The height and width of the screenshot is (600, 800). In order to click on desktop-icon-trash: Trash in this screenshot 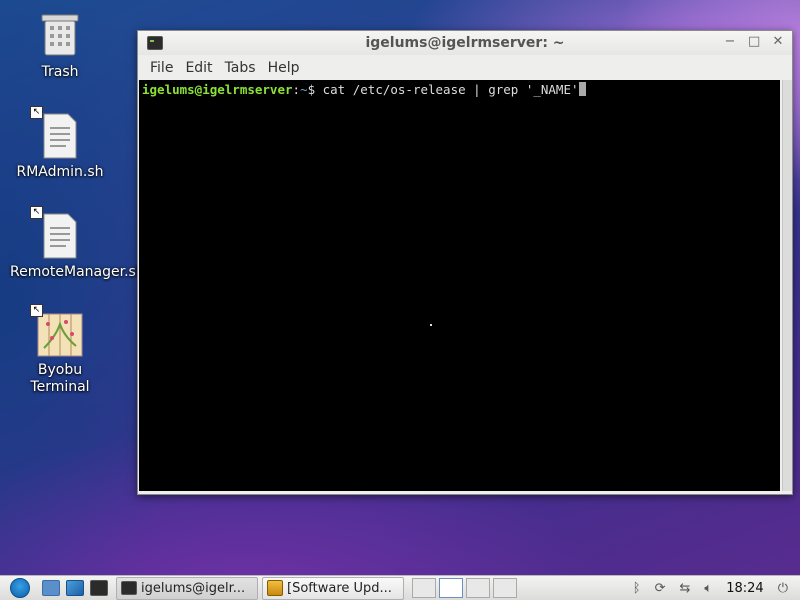, I will do `click(60, 46)`.